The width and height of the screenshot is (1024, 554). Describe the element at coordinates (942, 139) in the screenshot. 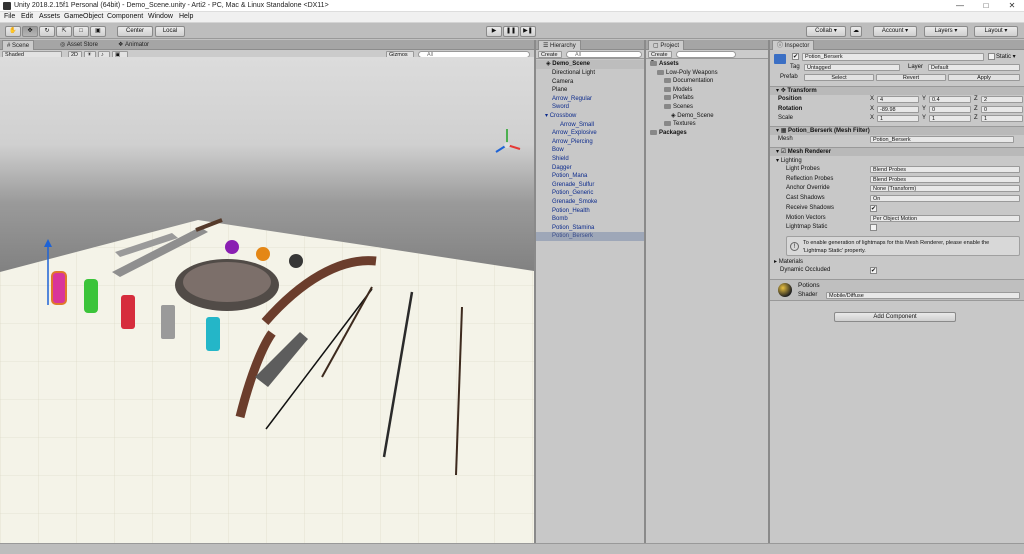

I see `mesh-object-field: Potion_Berserk` at that location.